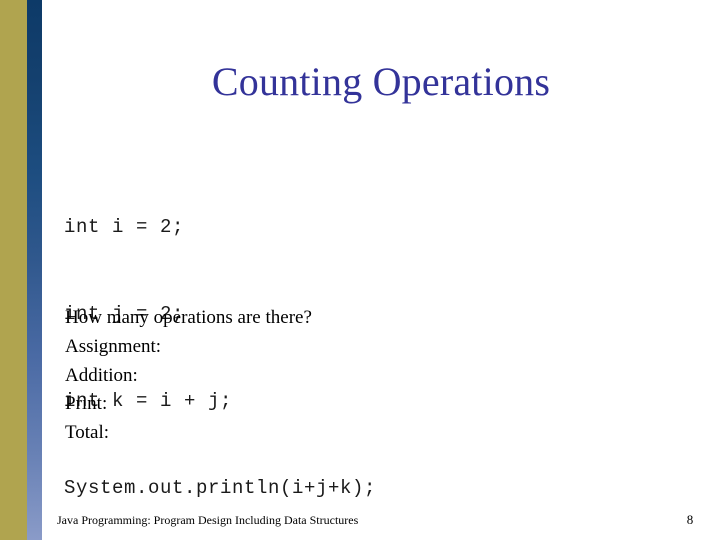  What do you see at coordinates (124, 227) in the screenshot?
I see `code-line: int i = 2;` at bounding box center [124, 227].